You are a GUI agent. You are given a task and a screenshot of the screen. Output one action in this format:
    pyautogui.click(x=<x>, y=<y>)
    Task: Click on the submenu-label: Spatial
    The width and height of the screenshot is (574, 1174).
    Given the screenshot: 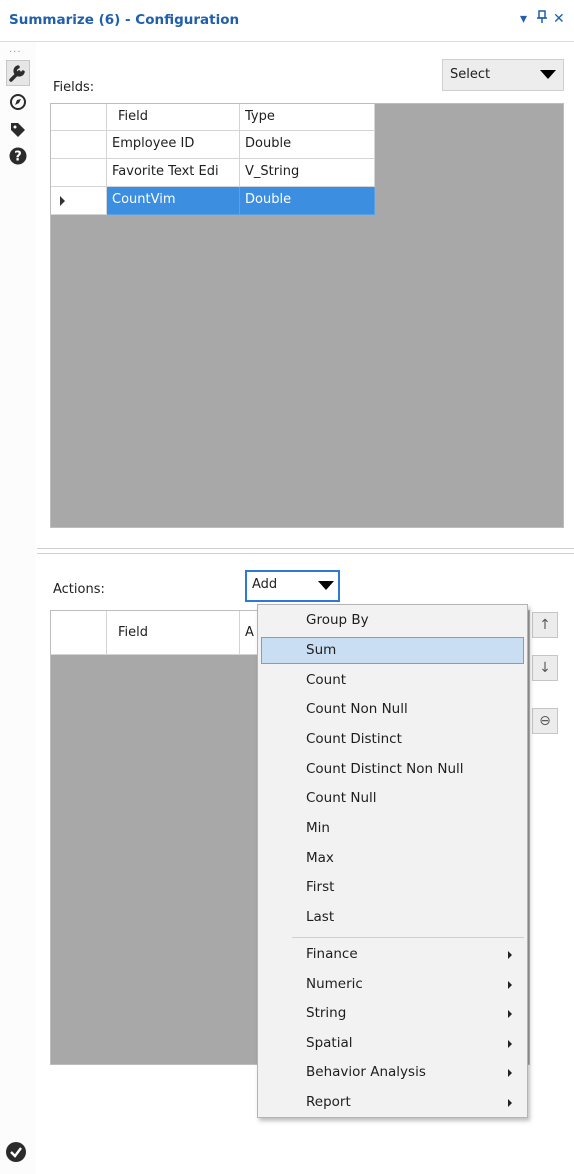 What is the action you would take?
    pyautogui.click(x=329, y=1043)
    